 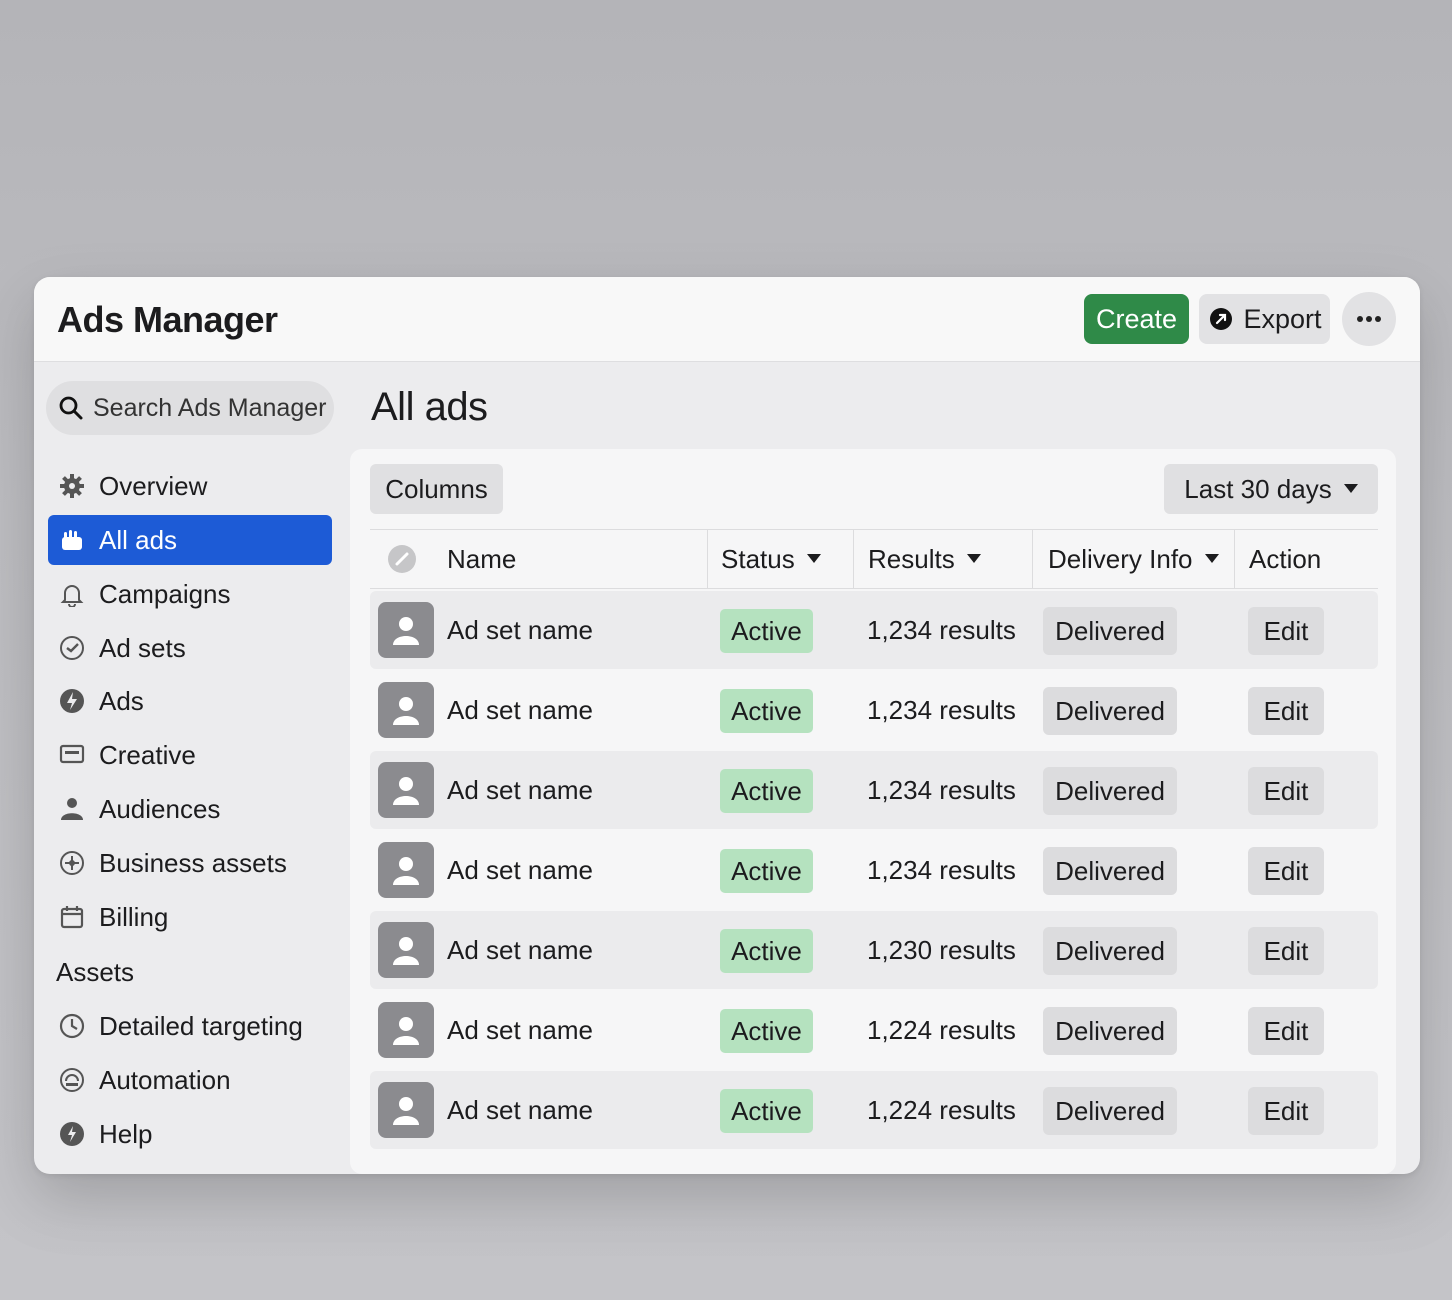 What do you see at coordinates (190, 701) in the screenshot?
I see `sidebar-item-ads: Ads` at bounding box center [190, 701].